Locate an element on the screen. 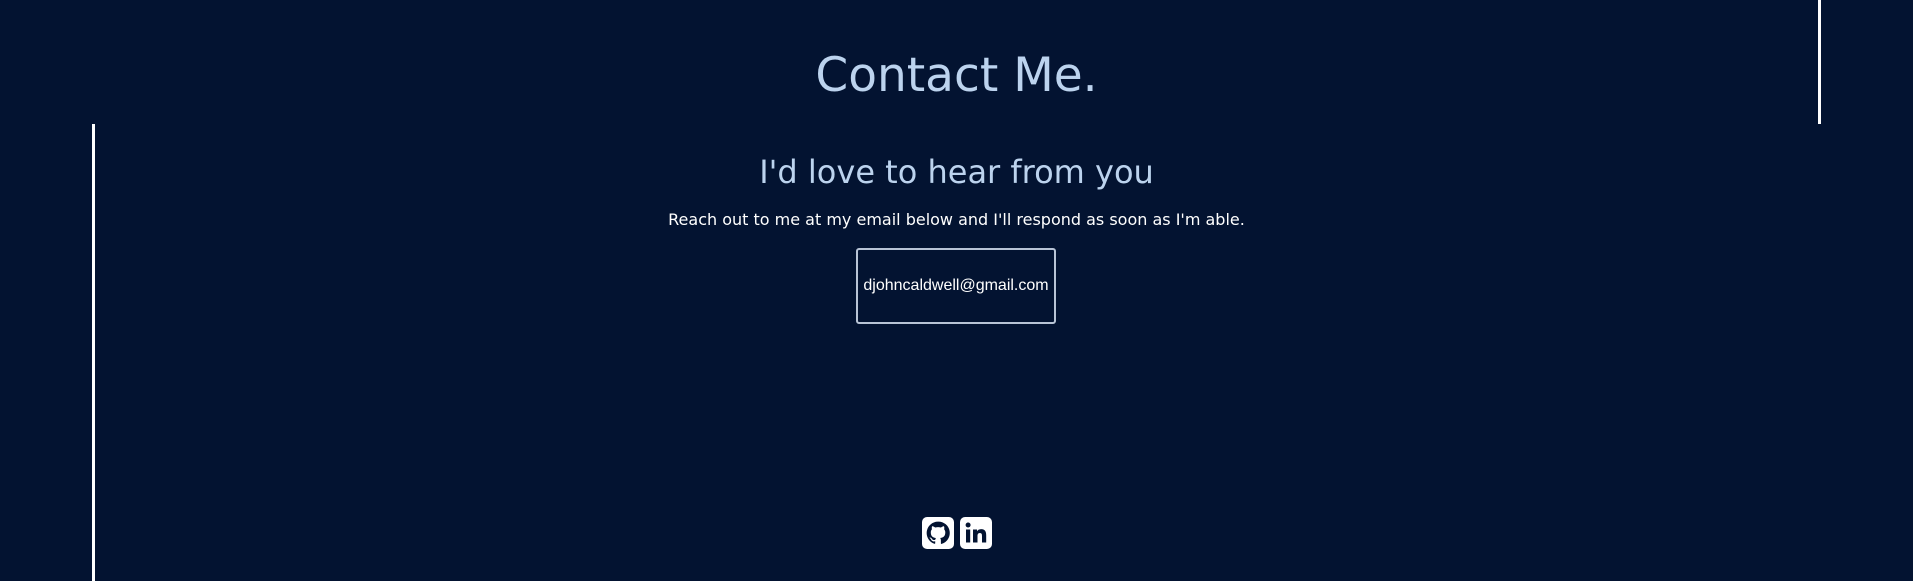  linkedin-icon is located at coordinates (975, 533).